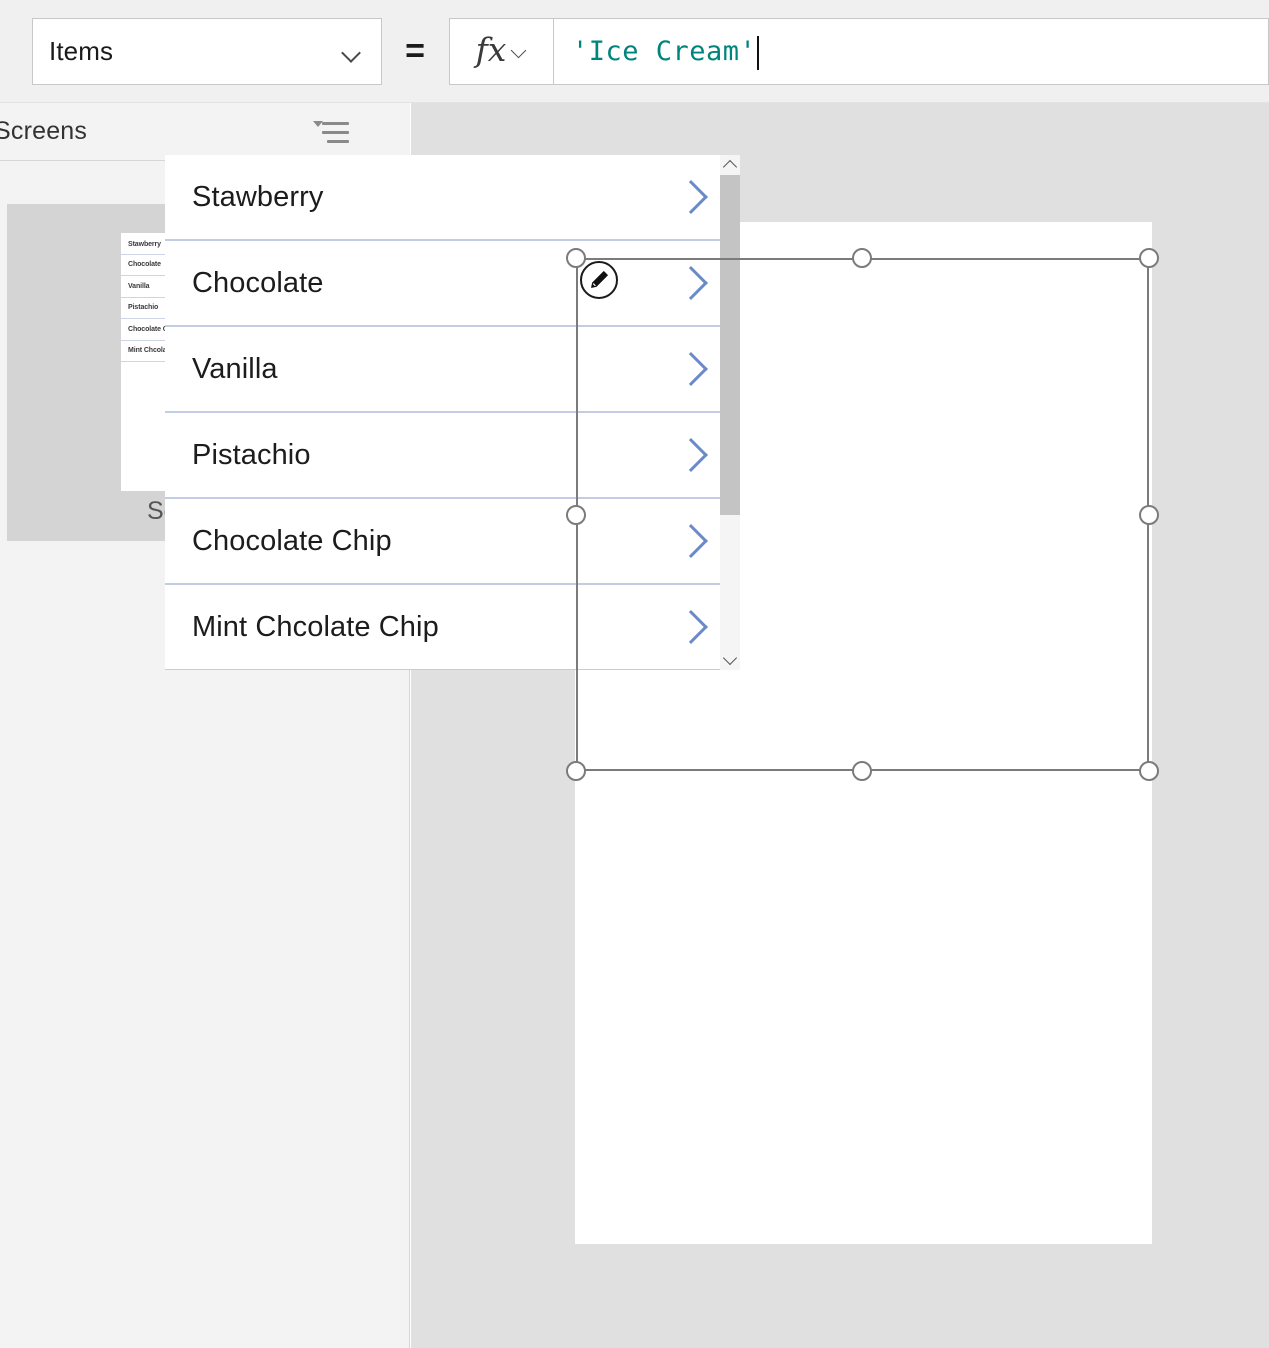  Describe the element at coordinates (730, 345) in the screenshot. I see `gallery-scrollbar-thumb` at that location.